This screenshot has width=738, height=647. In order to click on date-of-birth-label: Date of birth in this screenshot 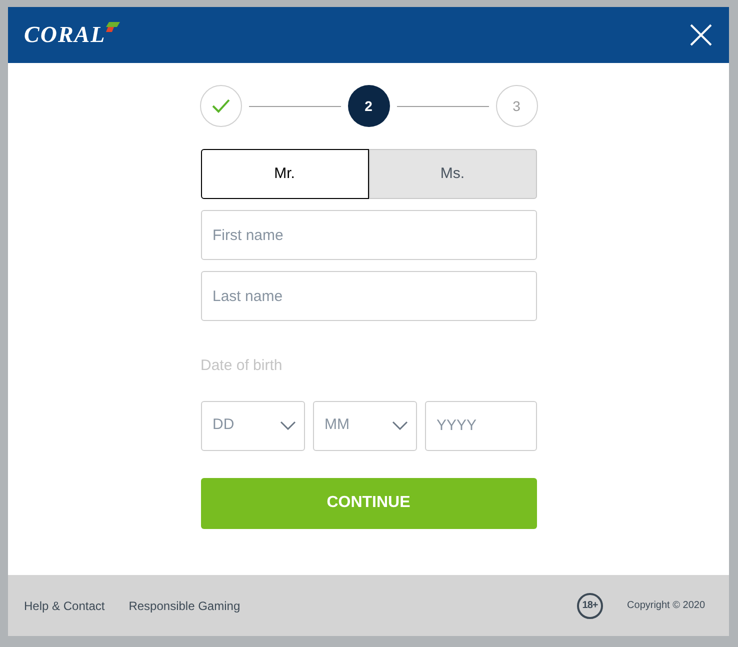, I will do `click(242, 366)`.